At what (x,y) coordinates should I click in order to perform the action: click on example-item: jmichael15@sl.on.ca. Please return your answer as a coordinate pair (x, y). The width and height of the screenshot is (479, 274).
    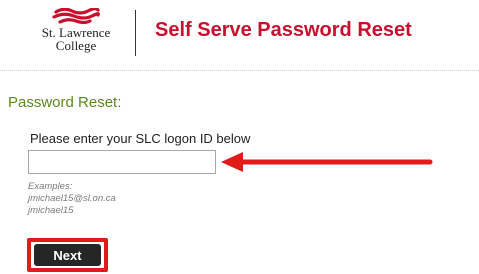
    Looking at the image, I should click on (72, 198).